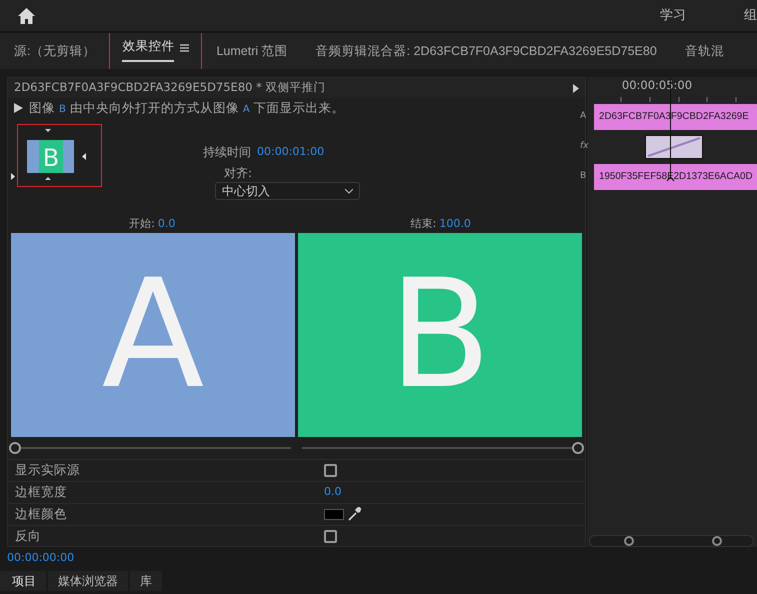 This screenshot has width=757, height=594. Describe the element at coordinates (153, 335) in the screenshot. I see `preview-letter: A` at that location.